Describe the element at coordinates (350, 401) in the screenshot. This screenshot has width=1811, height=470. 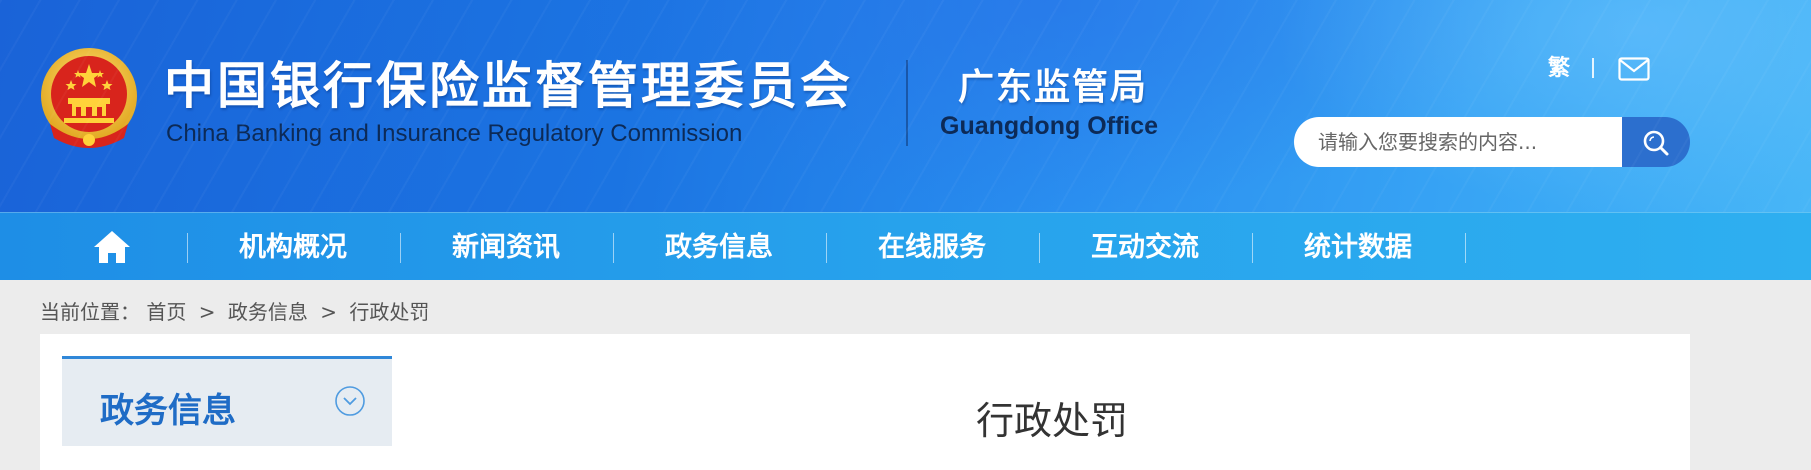
I see `chevron-down-circle-icon` at that location.